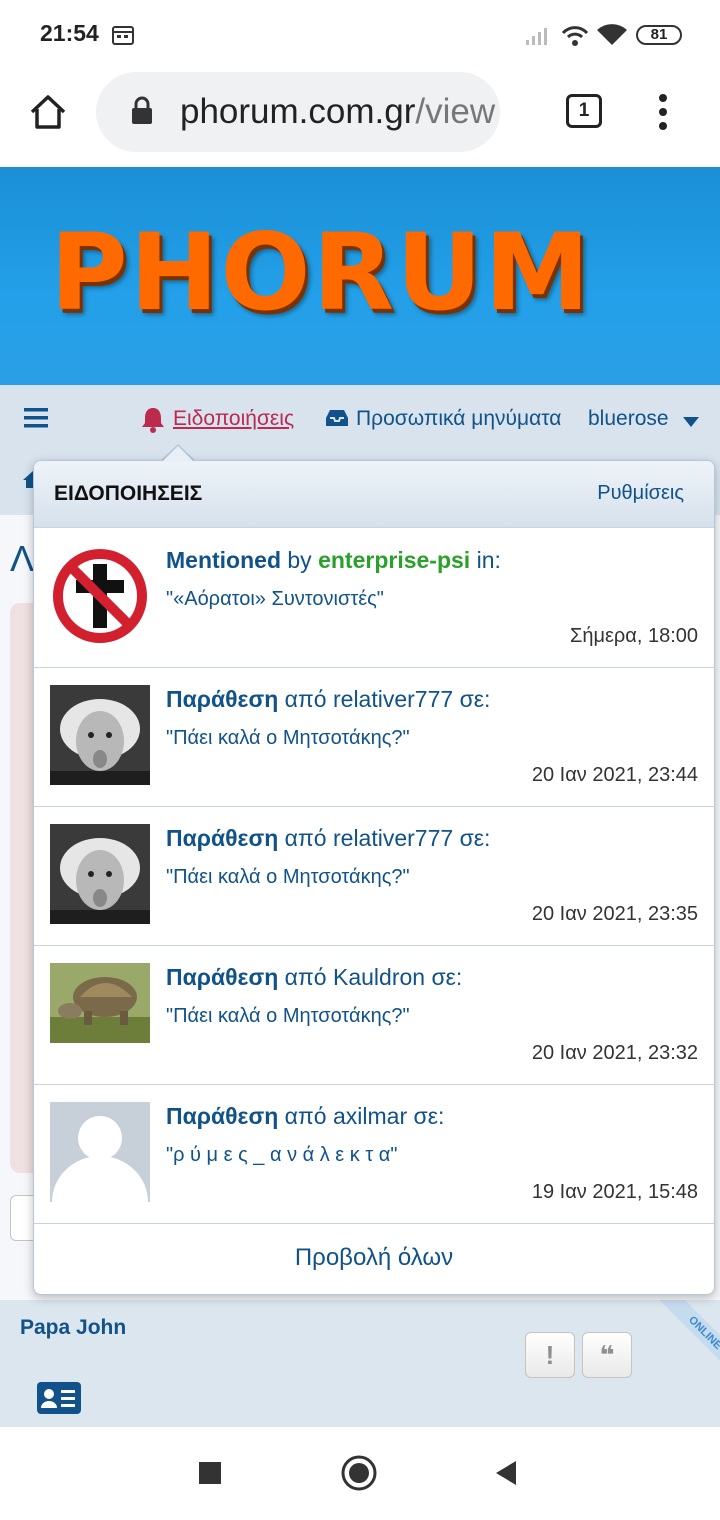  I want to click on notifications-link: Ειδοποιήσεις, so click(233, 419).